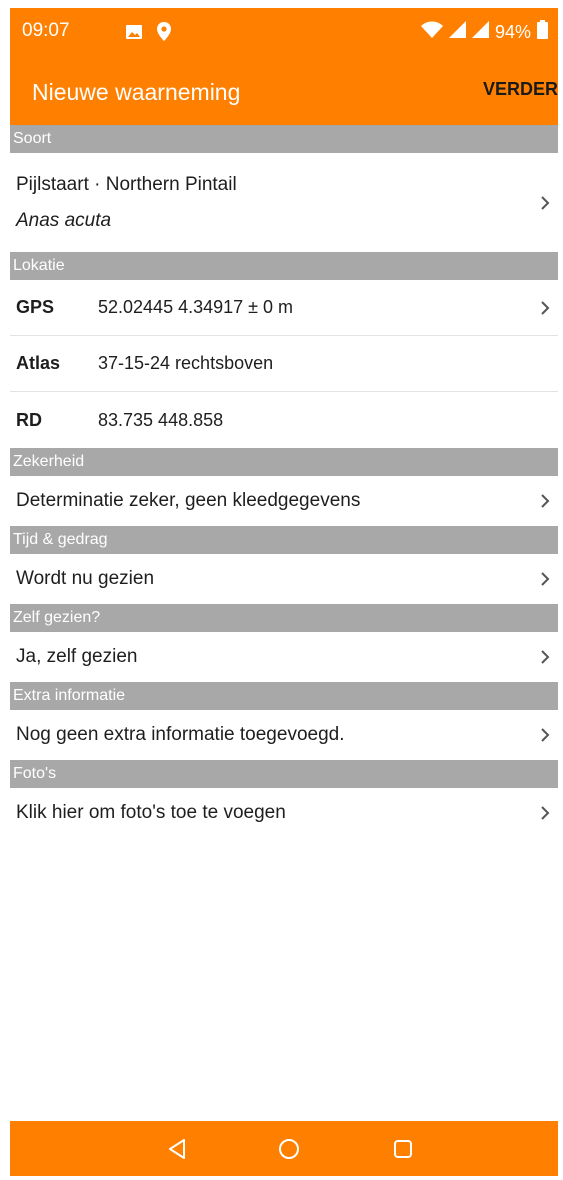 The image size is (563, 1180). I want to click on section-header-extra-informatie: Extra informatie, so click(284, 696).